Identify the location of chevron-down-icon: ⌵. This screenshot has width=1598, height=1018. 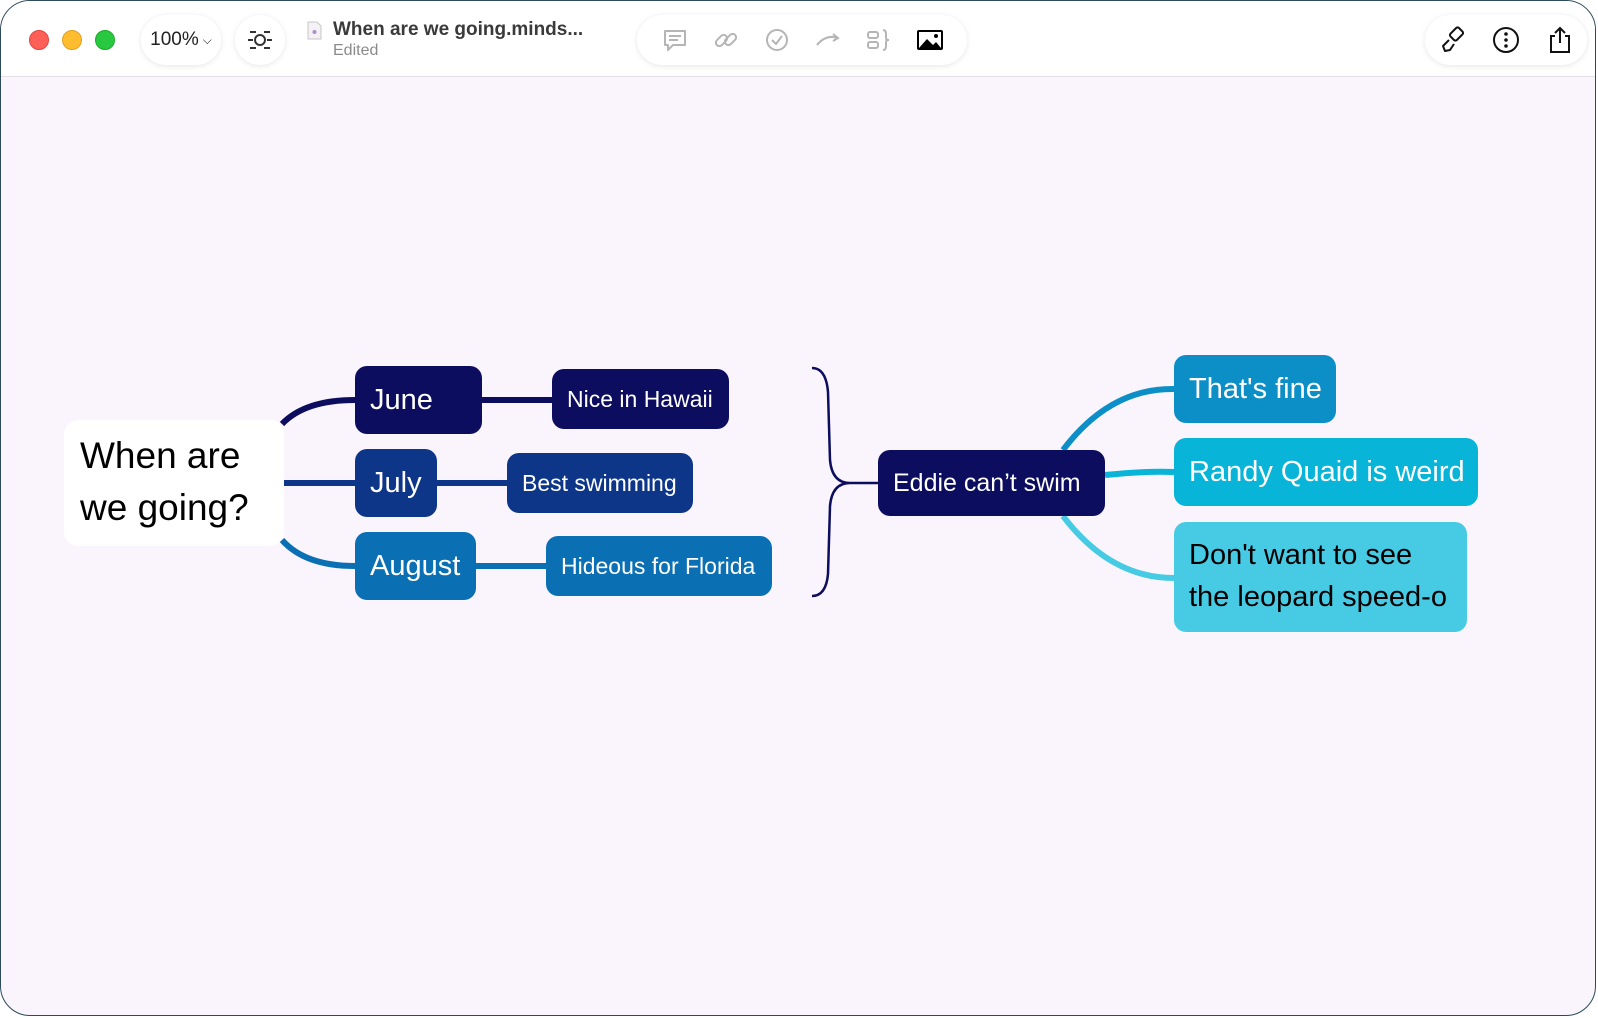
(207, 39).